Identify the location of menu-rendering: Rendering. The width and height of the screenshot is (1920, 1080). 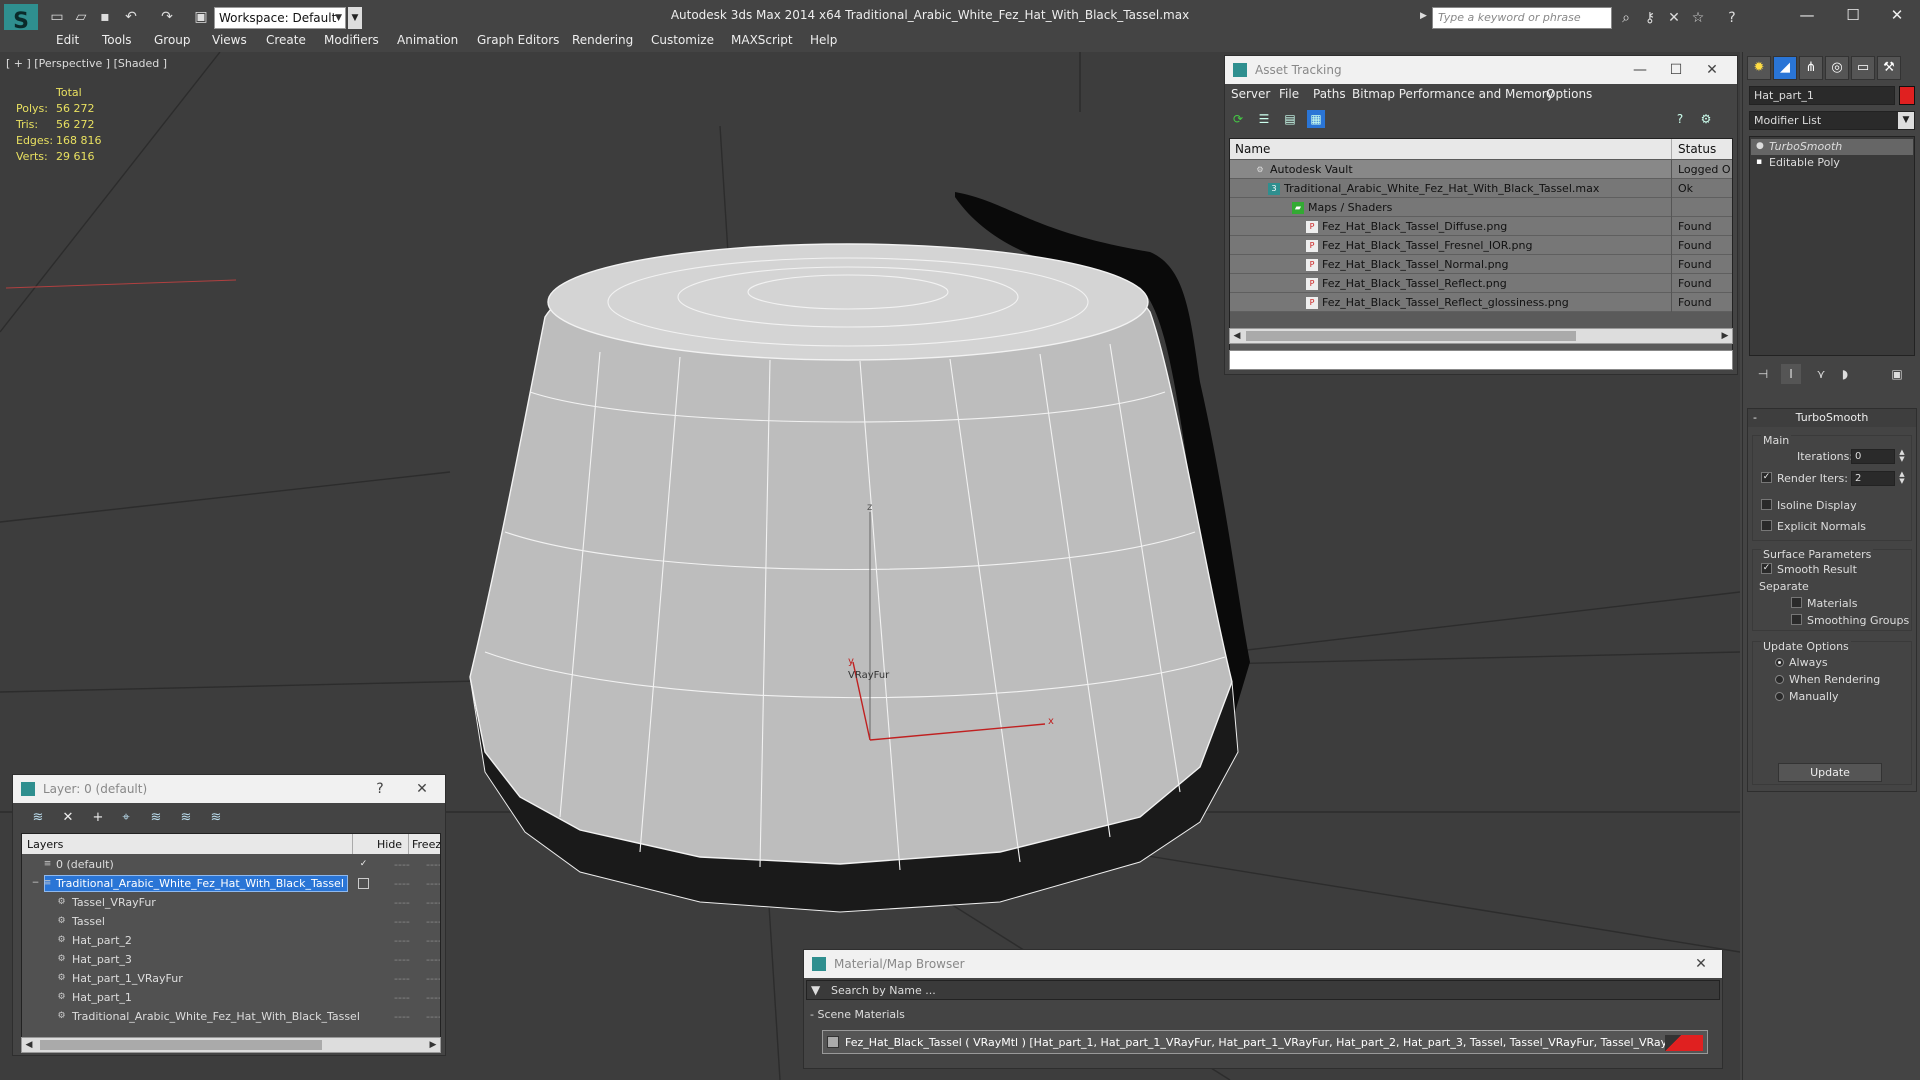
(602, 40).